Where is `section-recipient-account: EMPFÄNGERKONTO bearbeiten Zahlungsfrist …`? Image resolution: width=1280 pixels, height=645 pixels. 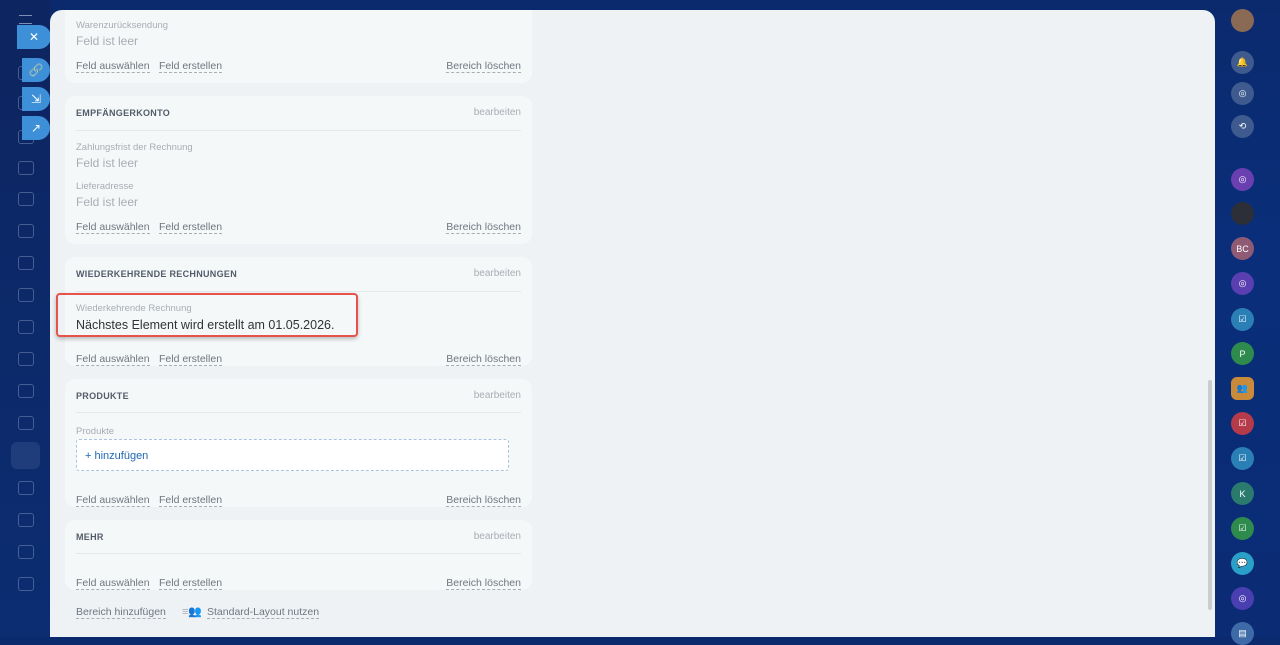 section-recipient-account: EMPFÄNGERKONTO bearbeiten Zahlungsfrist … is located at coordinates (298, 170).